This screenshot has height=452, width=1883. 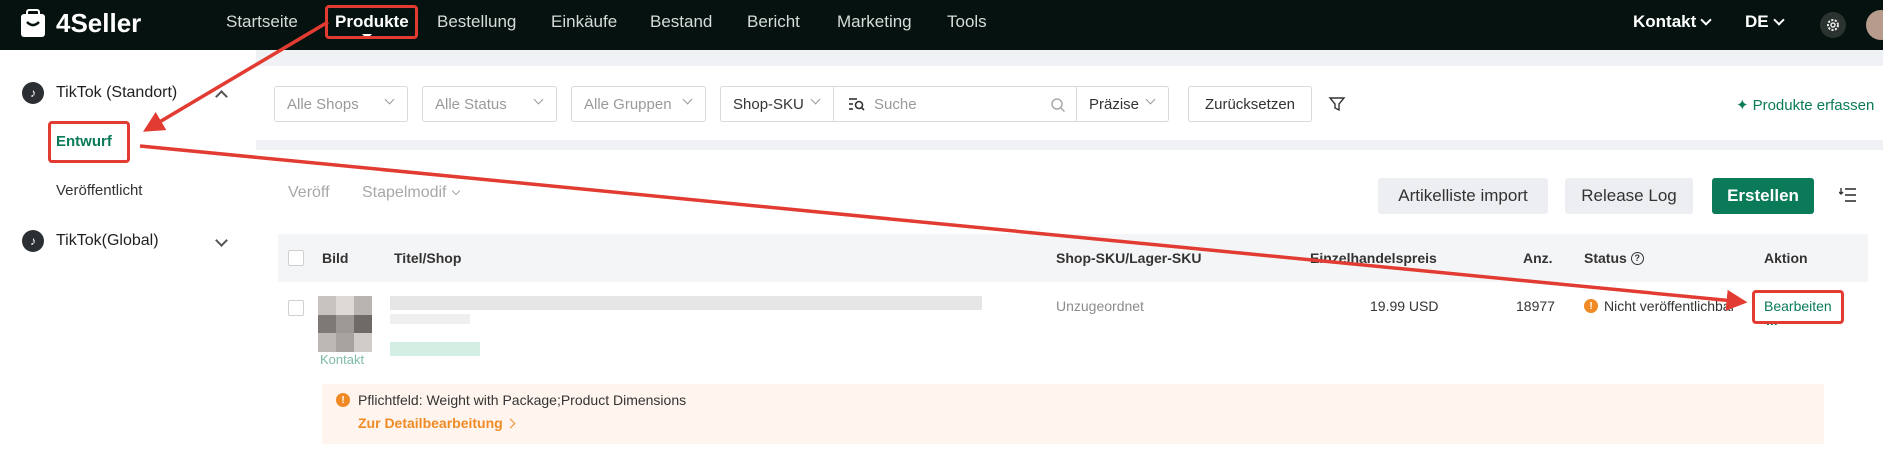 I want to click on logo: 4Seller, so click(x=79, y=23).